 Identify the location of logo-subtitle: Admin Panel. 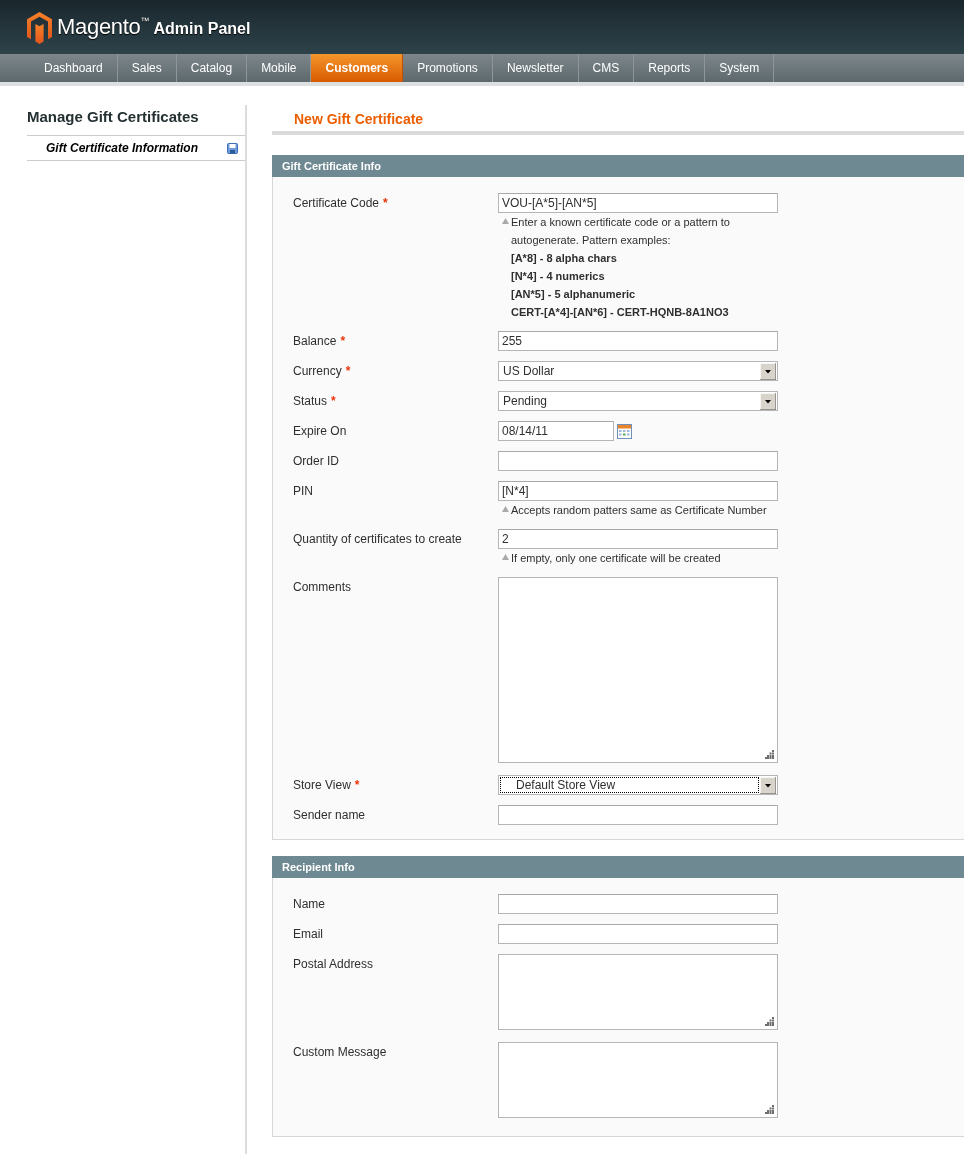
(202, 28).